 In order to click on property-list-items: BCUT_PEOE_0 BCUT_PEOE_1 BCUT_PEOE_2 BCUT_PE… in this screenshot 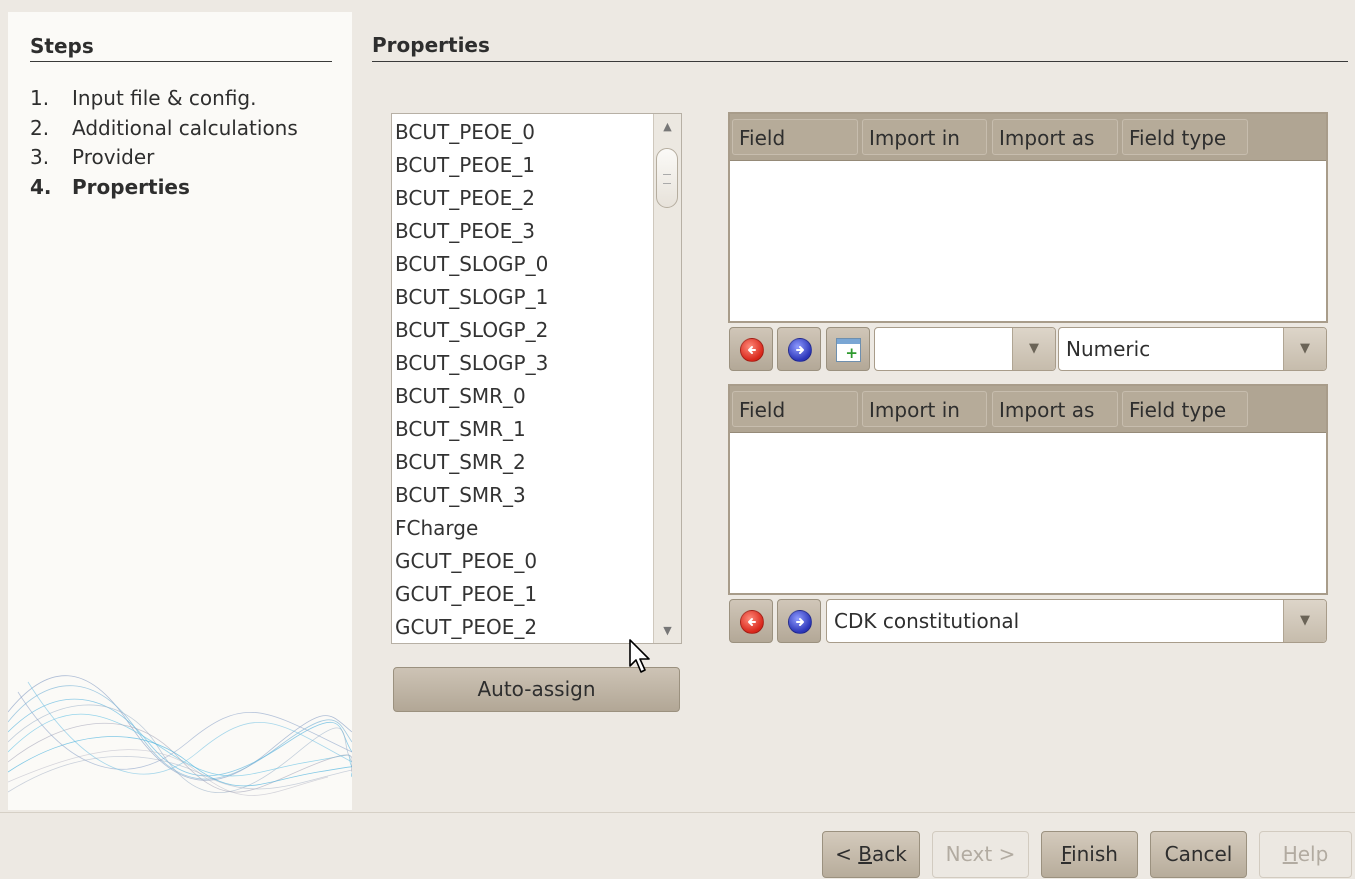, I will do `click(471, 379)`.